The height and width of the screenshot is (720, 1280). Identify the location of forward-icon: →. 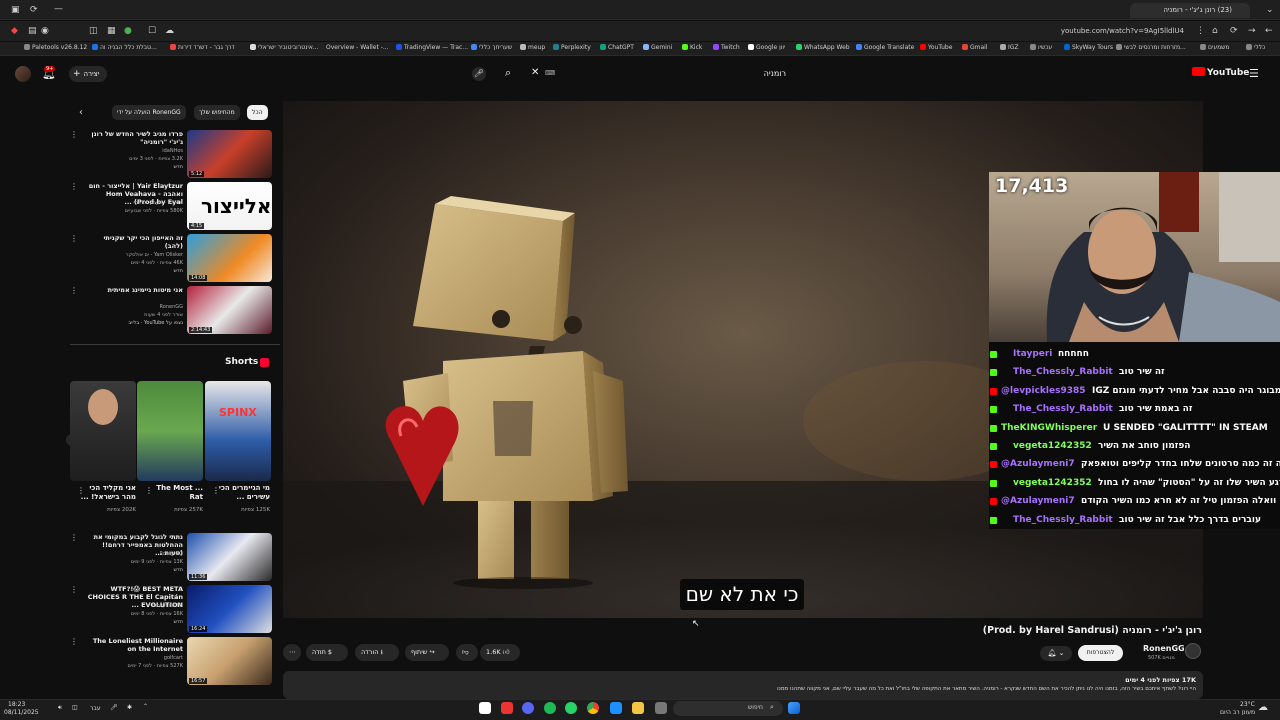
(1252, 31).